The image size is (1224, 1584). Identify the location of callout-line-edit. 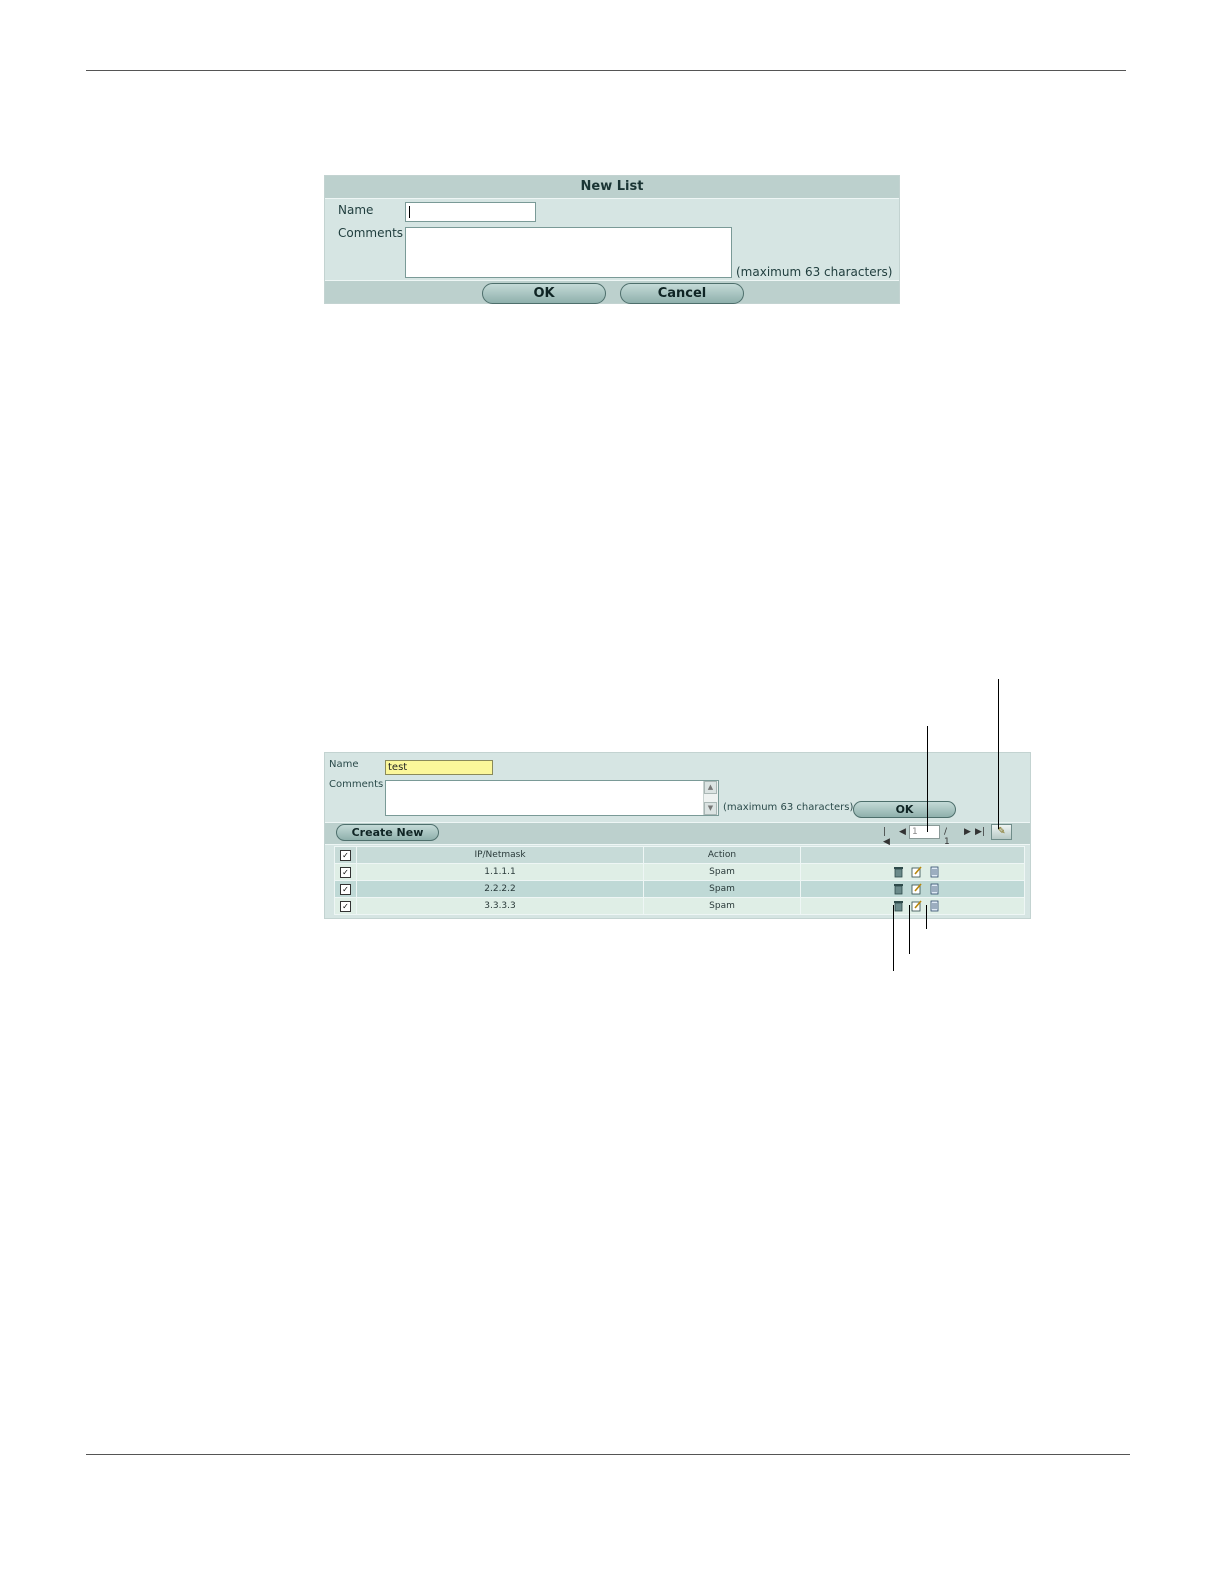
(909, 929).